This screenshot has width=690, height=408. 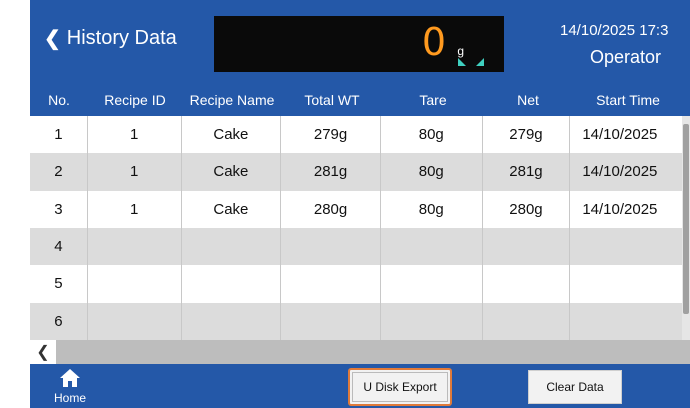 I want to click on table-row: 1 1 Cake 279g 80g 279g 14/10/2025, so click(x=356, y=135).